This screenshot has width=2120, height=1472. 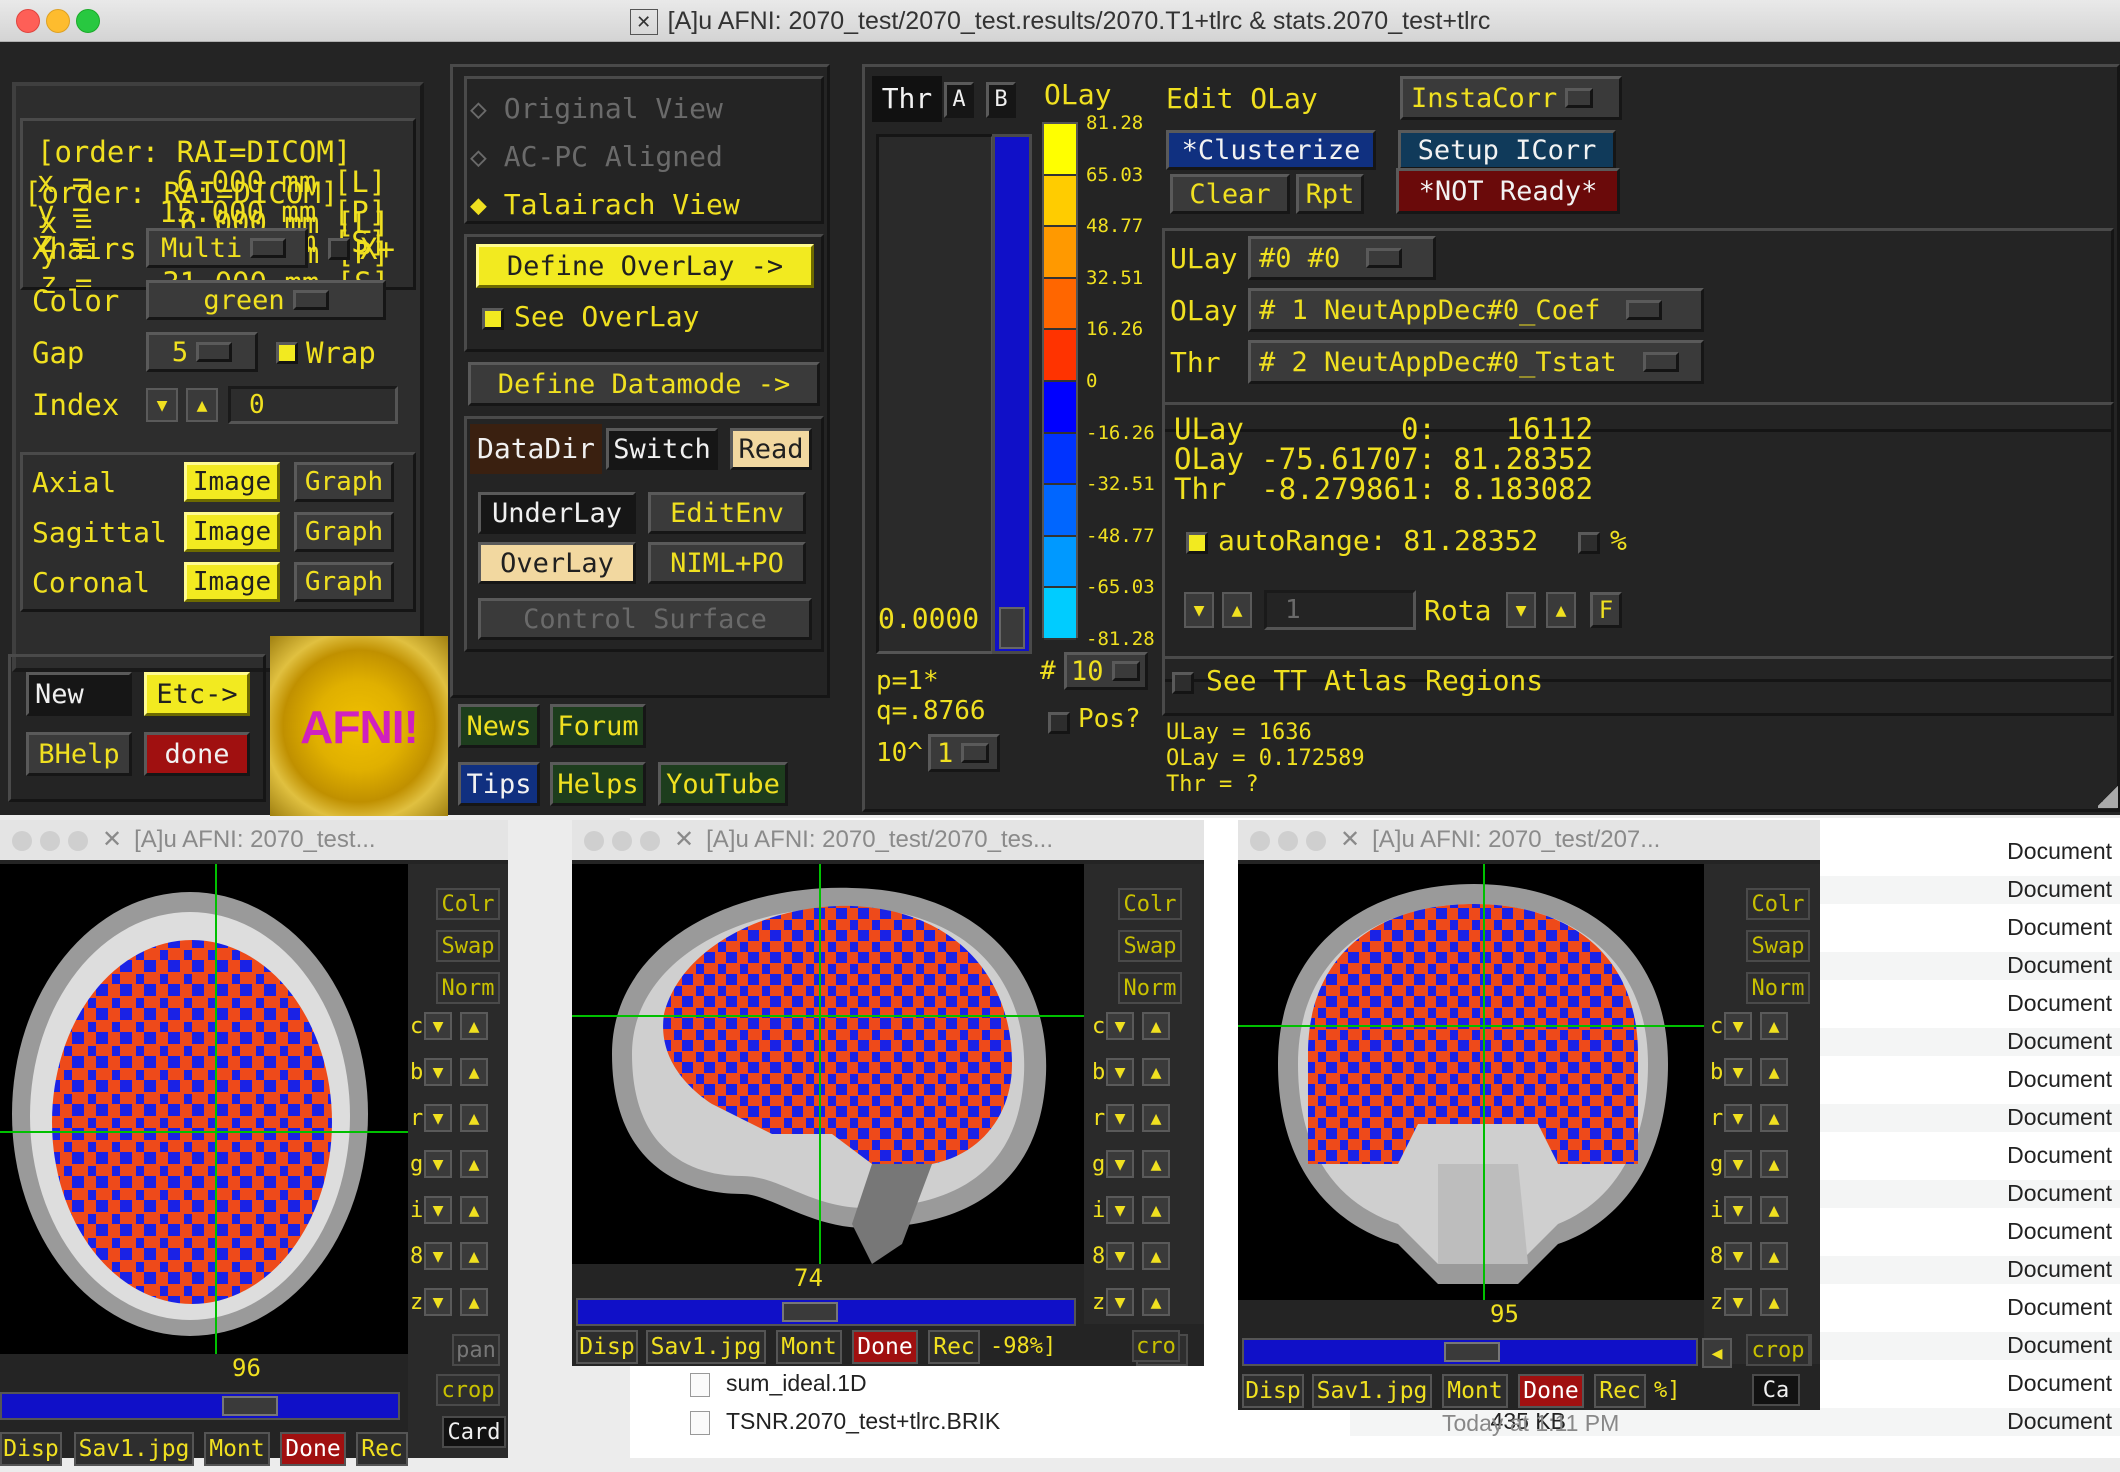 I want to click on ulay-subbrick-menu: #0 #0, so click(x=1342, y=258).